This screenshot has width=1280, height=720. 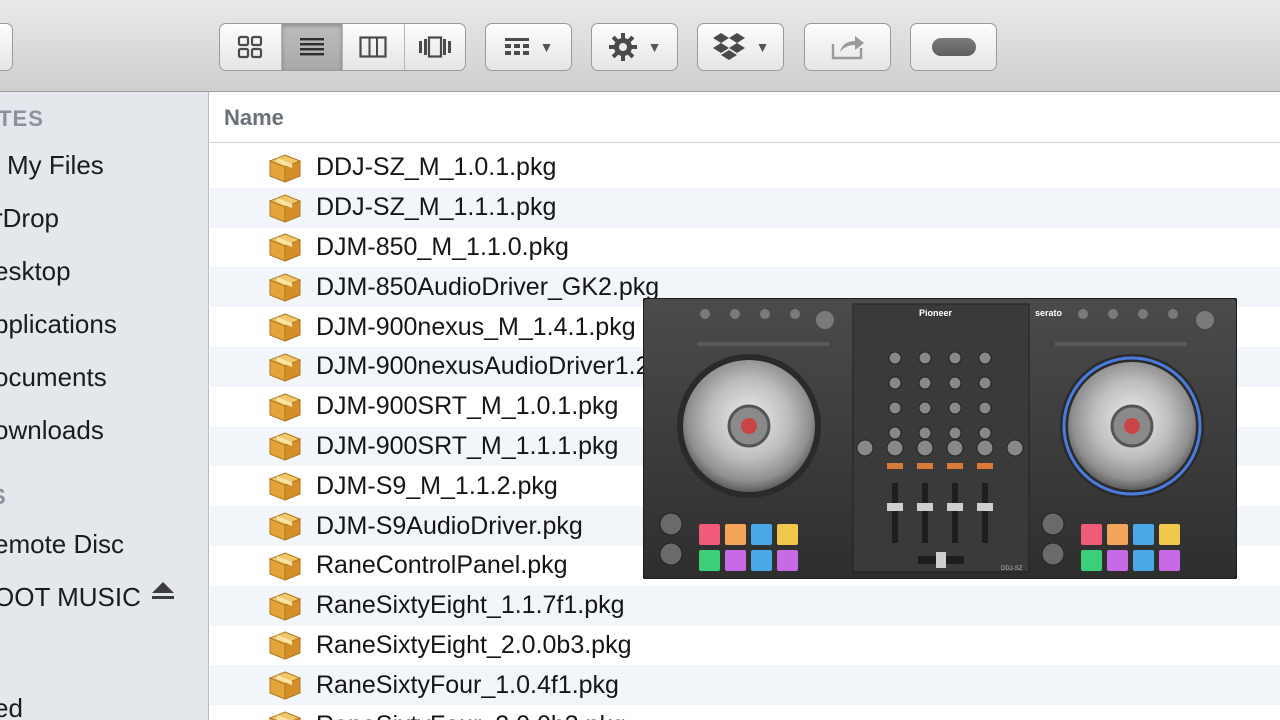 What do you see at coordinates (936, 313) in the screenshot?
I see `controller-brand-pioneer: Pioneer` at bounding box center [936, 313].